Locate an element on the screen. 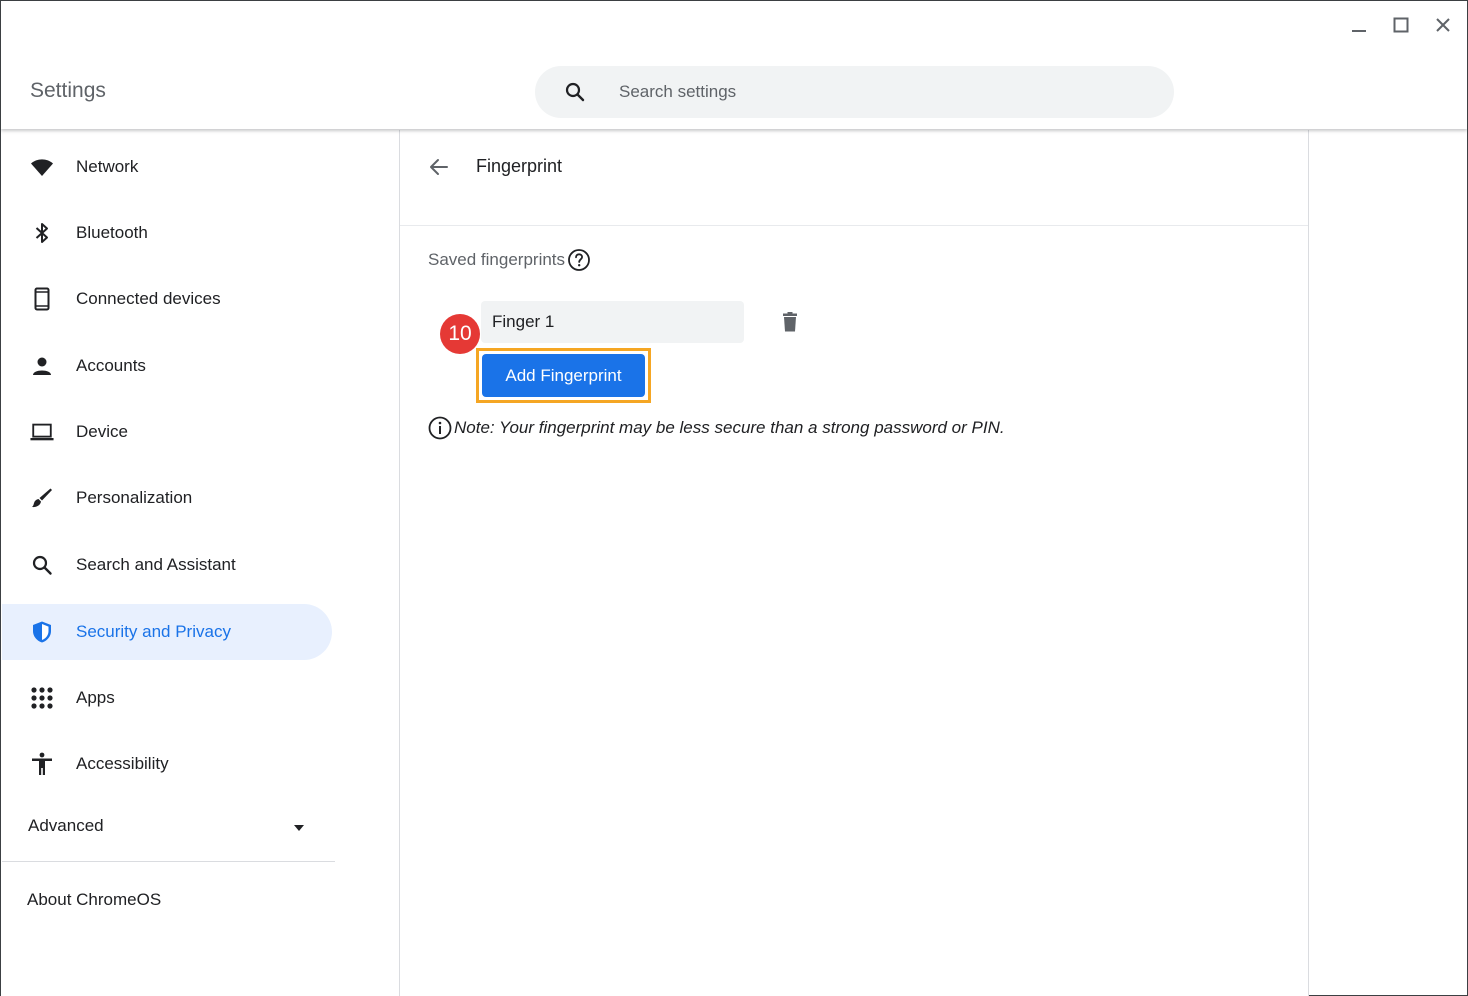  shield-icon is located at coordinates (42, 632).